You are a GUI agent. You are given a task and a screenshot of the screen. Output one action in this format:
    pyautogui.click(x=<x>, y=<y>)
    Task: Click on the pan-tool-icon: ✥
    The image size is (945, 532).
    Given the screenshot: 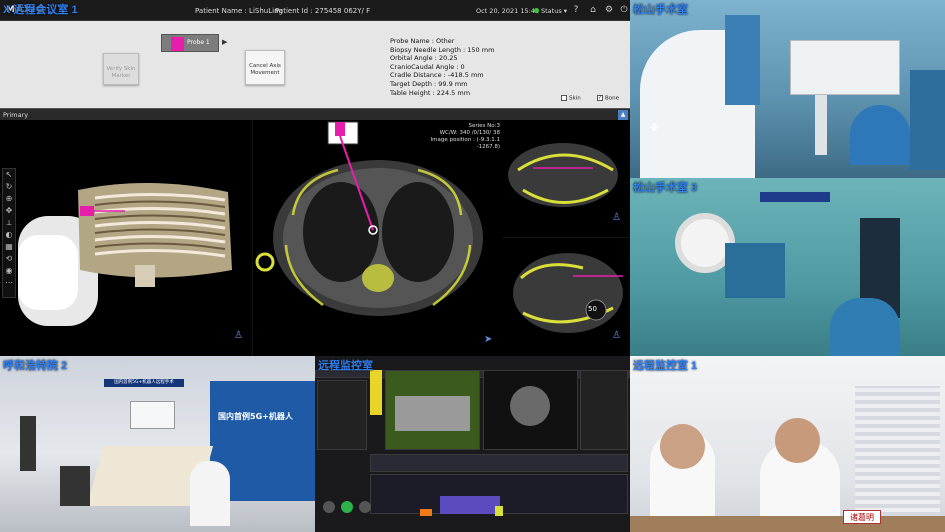 What is the action you would take?
    pyautogui.click(x=9, y=211)
    